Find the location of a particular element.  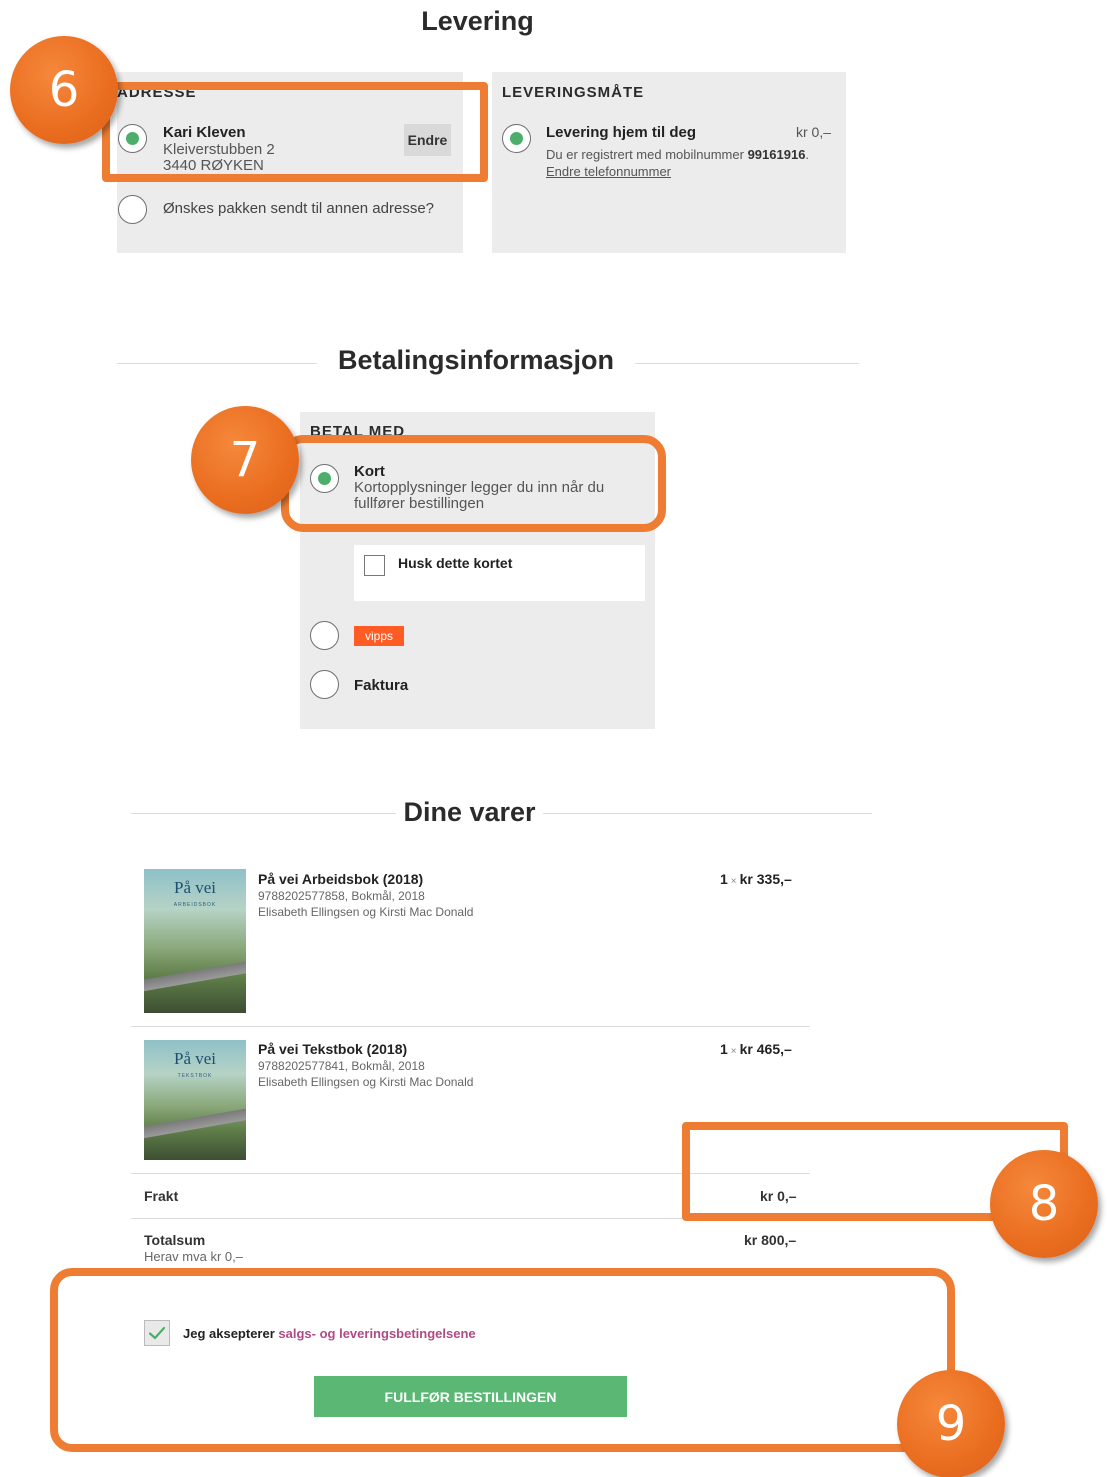

book-cover-tekstbok: På vei TEKSTBOK is located at coordinates (195, 1100).